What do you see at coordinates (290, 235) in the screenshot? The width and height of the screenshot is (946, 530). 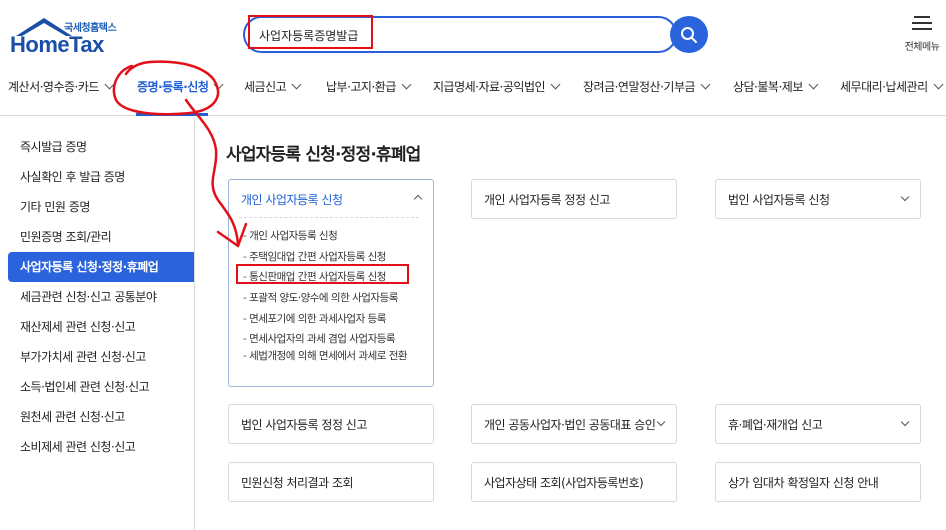 I see `sub-item-individual-registration: 개인 사업자등록 신청` at bounding box center [290, 235].